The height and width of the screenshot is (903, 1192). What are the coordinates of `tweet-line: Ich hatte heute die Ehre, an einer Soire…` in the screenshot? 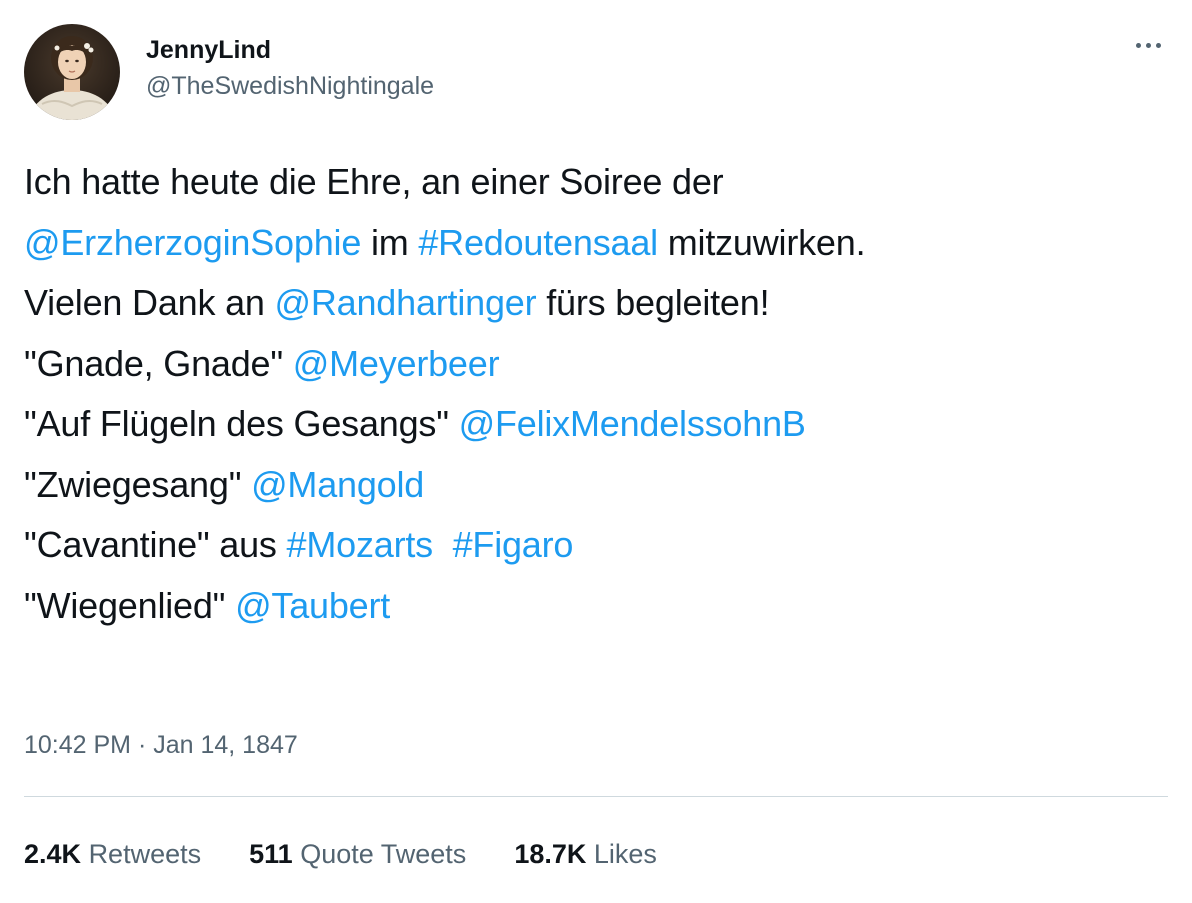 It's located at (594, 182).